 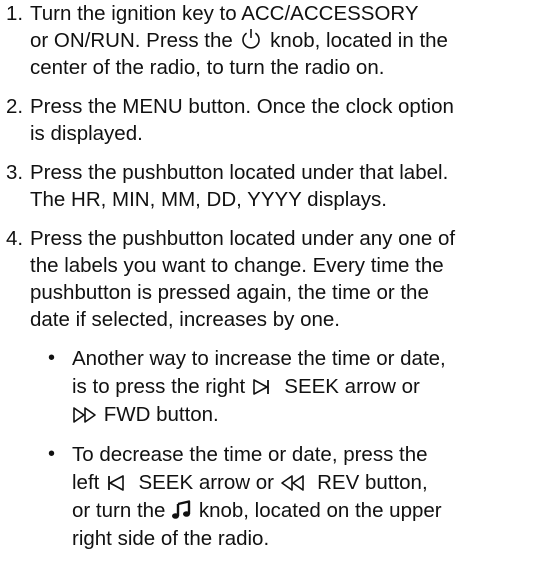 What do you see at coordinates (317, 510) in the screenshot?
I see `text-segment: knob, located on the upper` at bounding box center [317, 510].